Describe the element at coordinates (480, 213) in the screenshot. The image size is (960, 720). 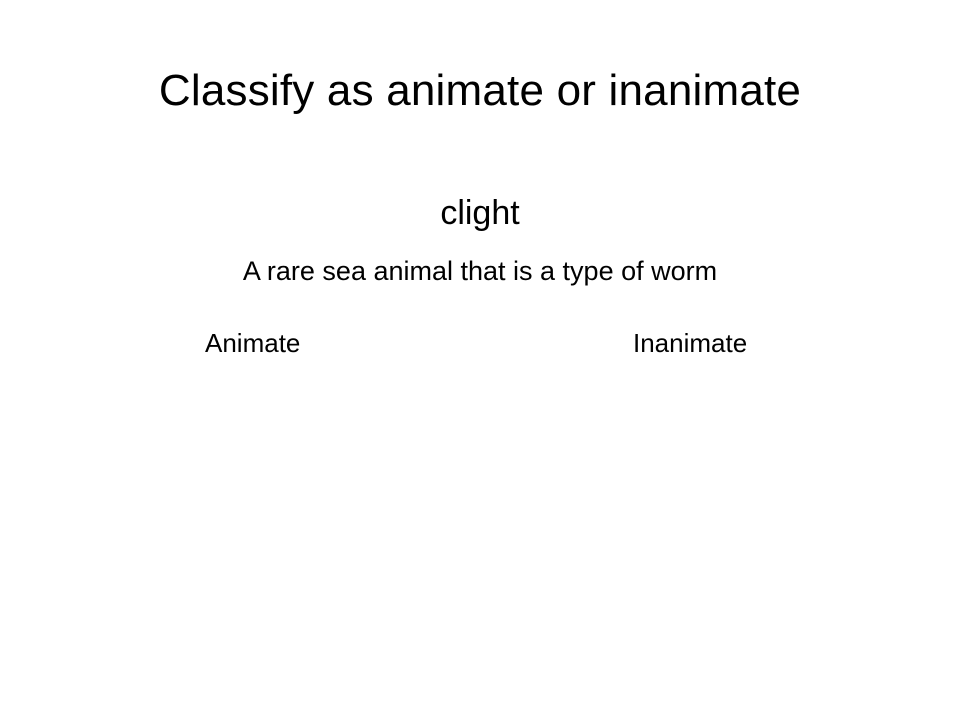
I see `target-word: clight` at that location.